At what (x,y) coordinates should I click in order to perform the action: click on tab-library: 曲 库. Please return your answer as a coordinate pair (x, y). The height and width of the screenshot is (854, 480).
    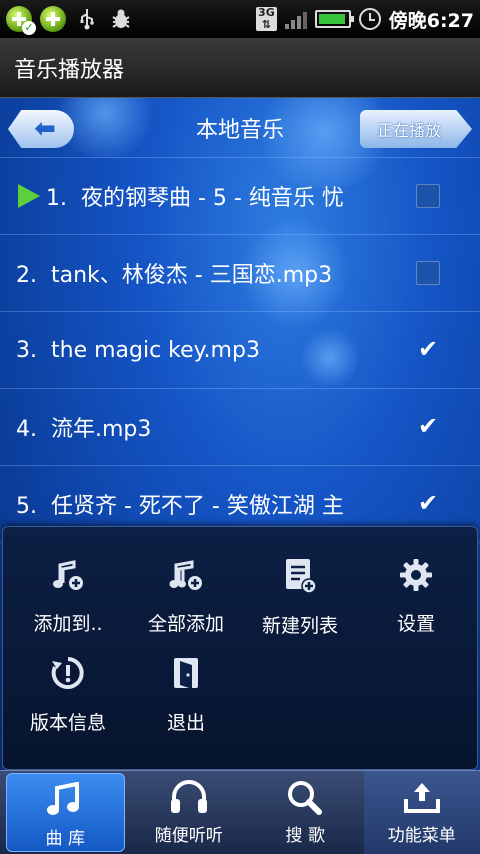
    Looking at the image, I should click on (65, 812).